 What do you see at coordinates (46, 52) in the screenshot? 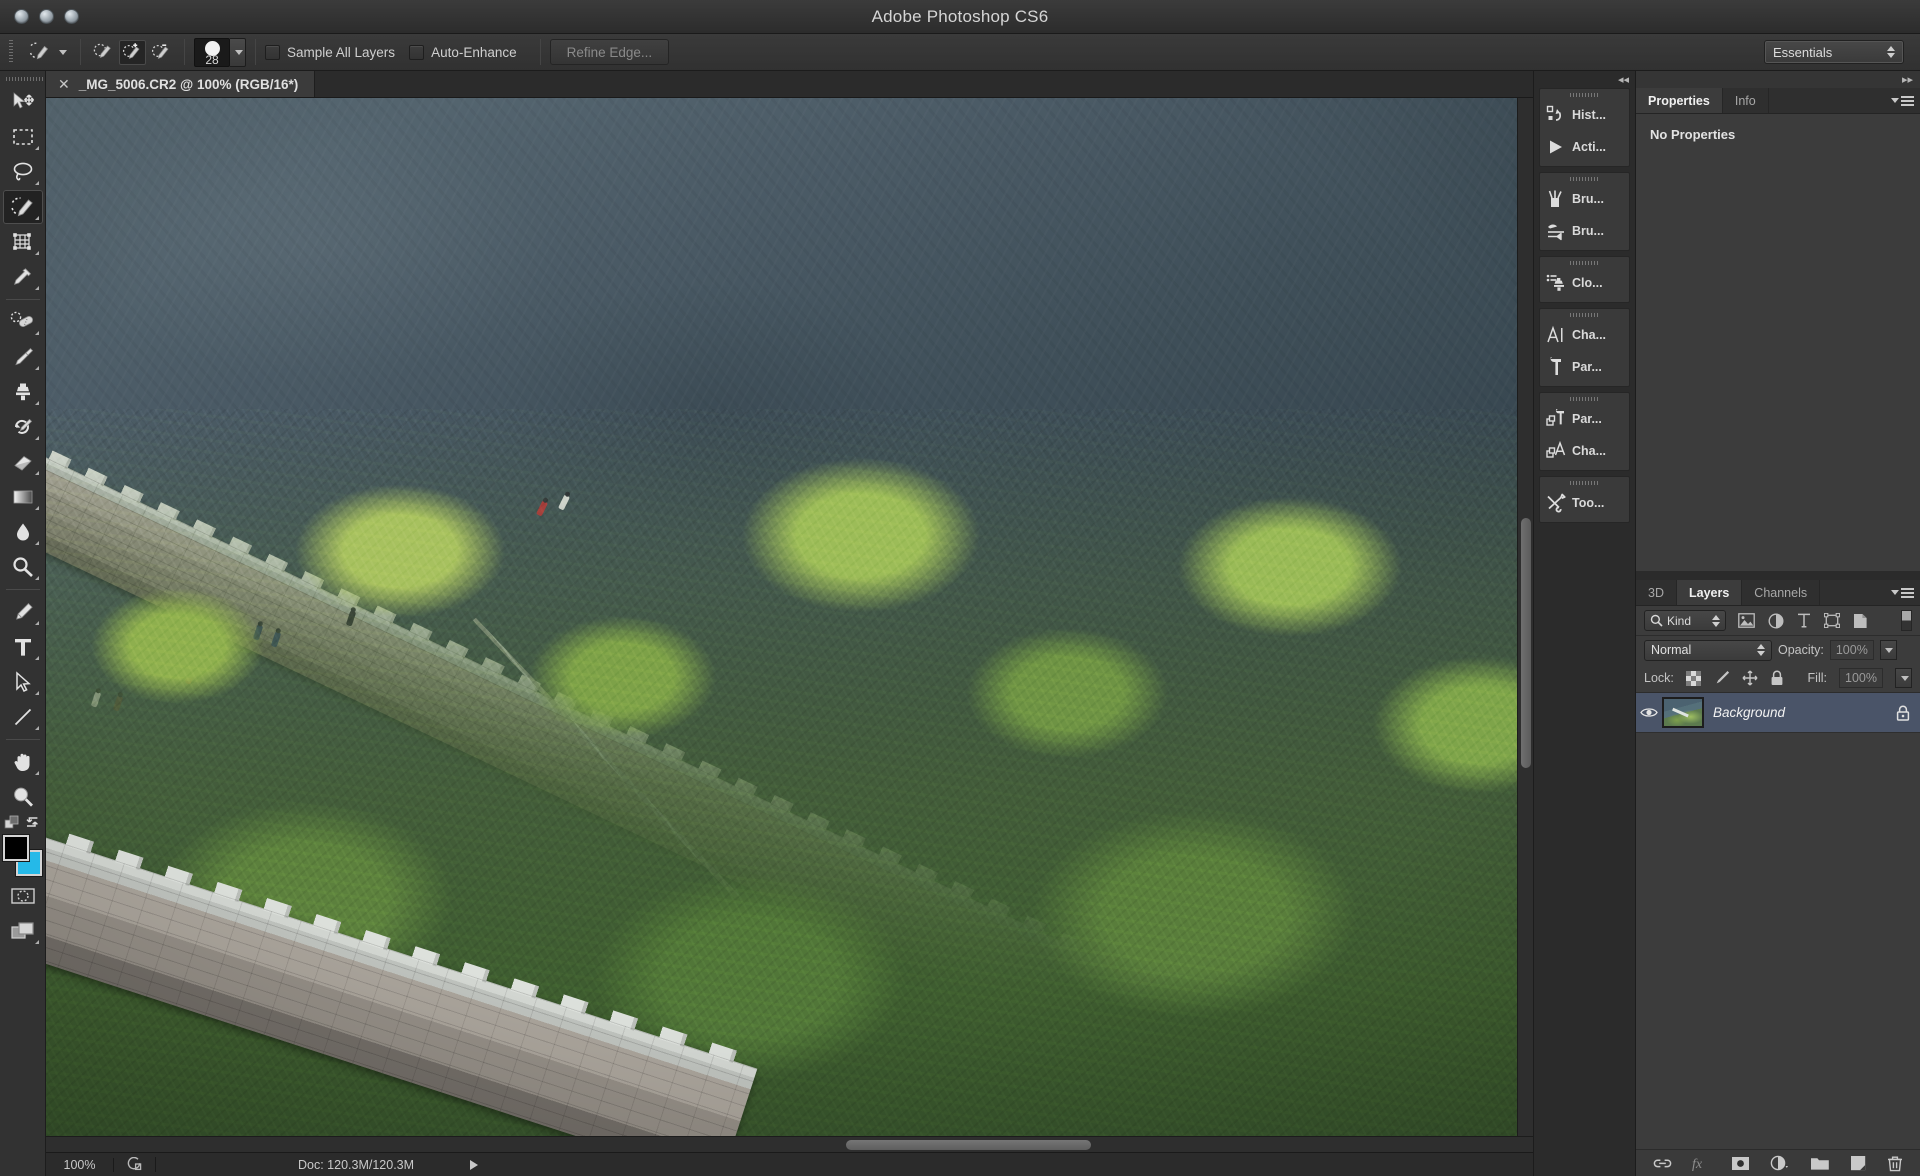
I see `tool-preset-picker` at bounding box center [46, 52].